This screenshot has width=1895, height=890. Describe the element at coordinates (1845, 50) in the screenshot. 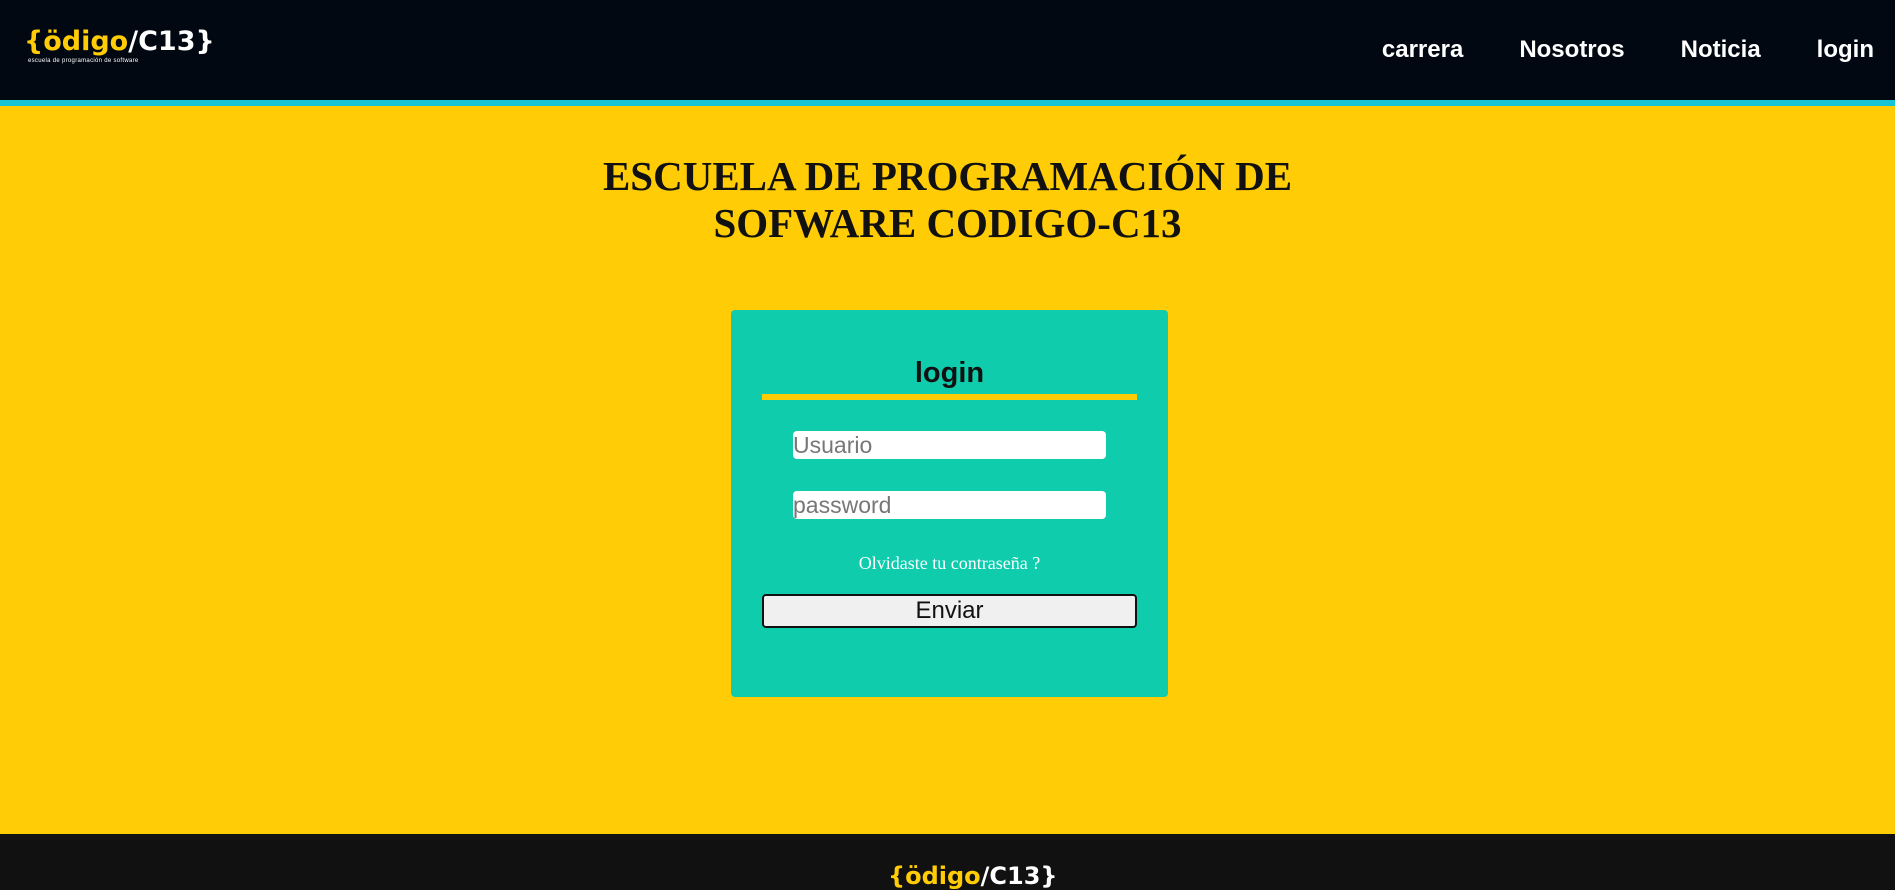

I see `nav-link-login: login` at that location.